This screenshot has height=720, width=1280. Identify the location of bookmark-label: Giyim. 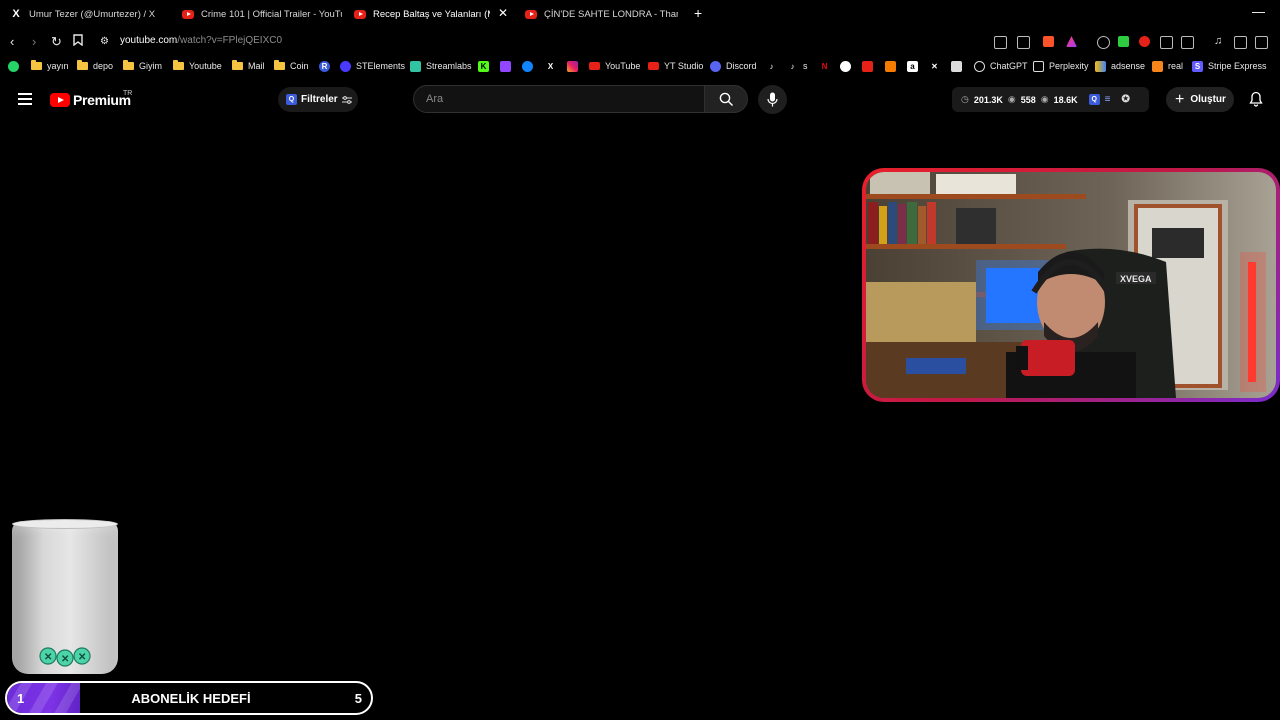
(150, 66).